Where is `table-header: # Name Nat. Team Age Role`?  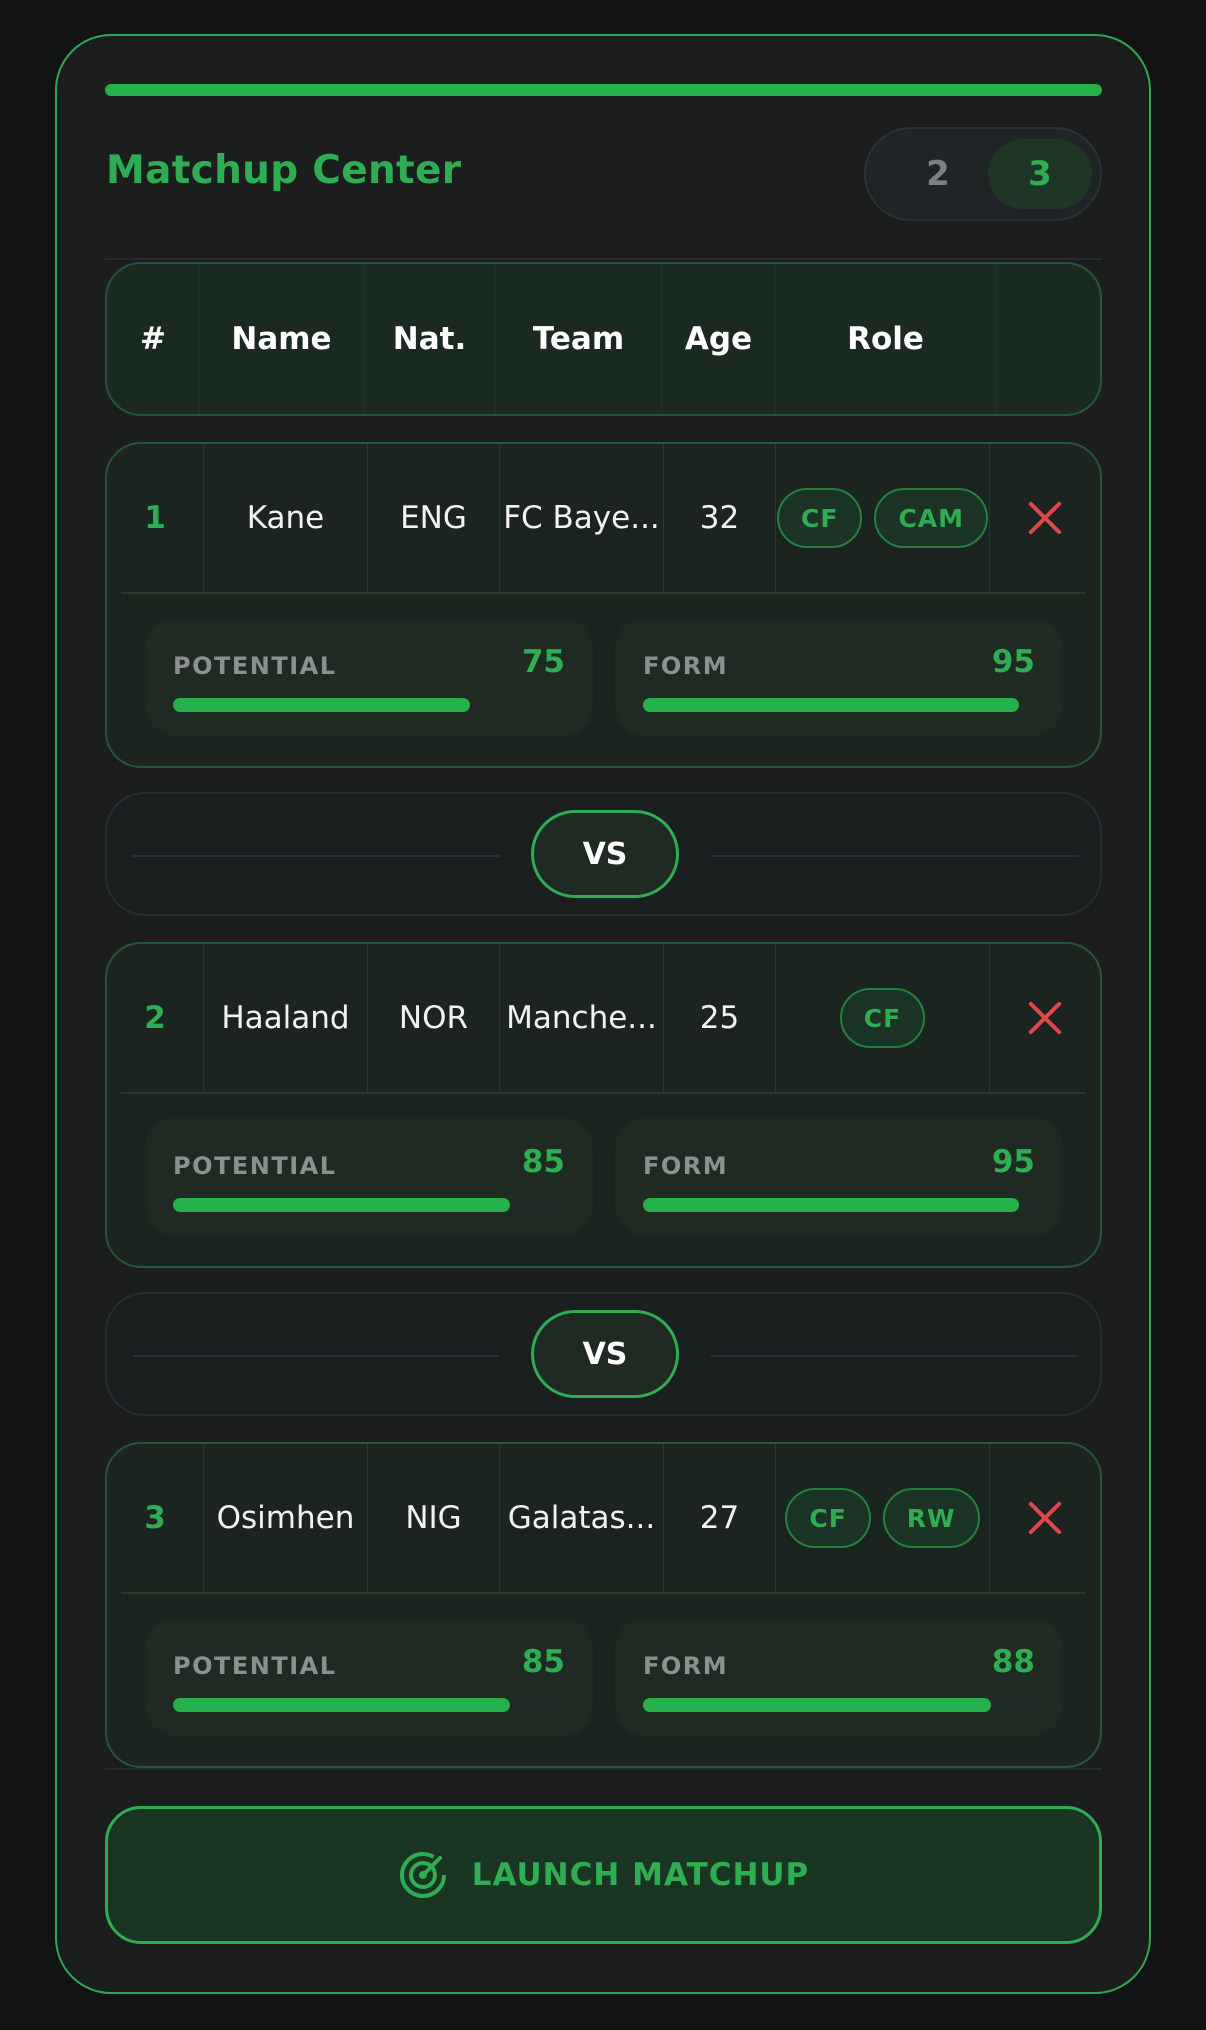
table-header: # Name Nat. Team Age Role is located at coordinates (603, 339).